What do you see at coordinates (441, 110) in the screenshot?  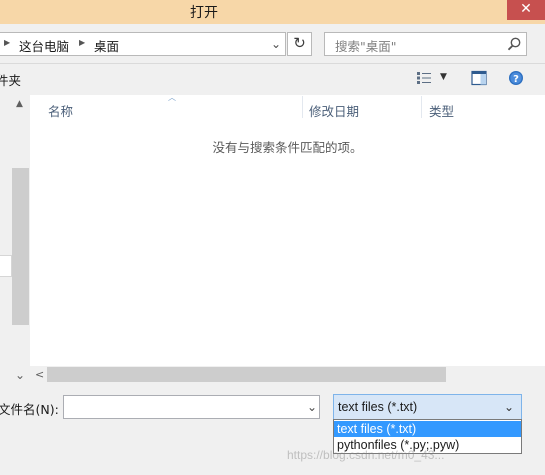 I see `column-header-type: 类型` at bounding box center [441, 110].